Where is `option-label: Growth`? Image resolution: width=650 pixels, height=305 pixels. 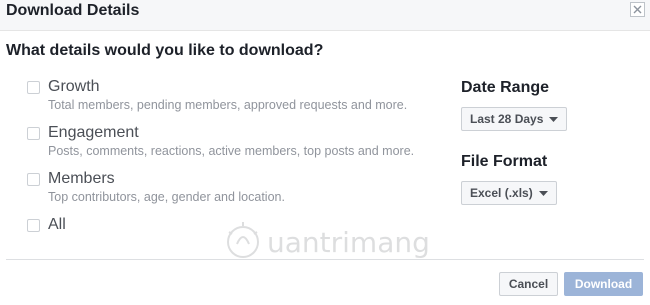
option-label: Growth is located at coordinates (74, 86).